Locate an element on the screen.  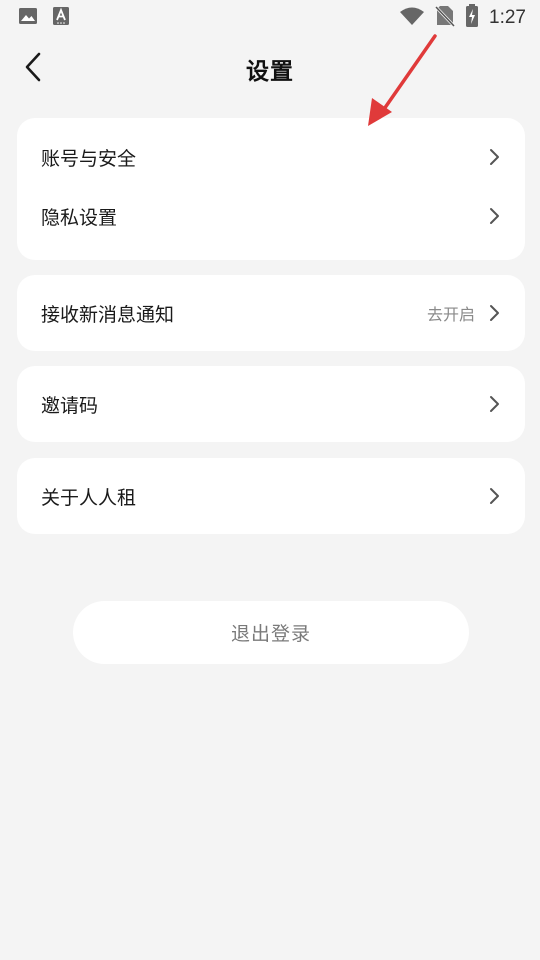
notification-status-text: 去开启 is located at coordinates (450, 314).